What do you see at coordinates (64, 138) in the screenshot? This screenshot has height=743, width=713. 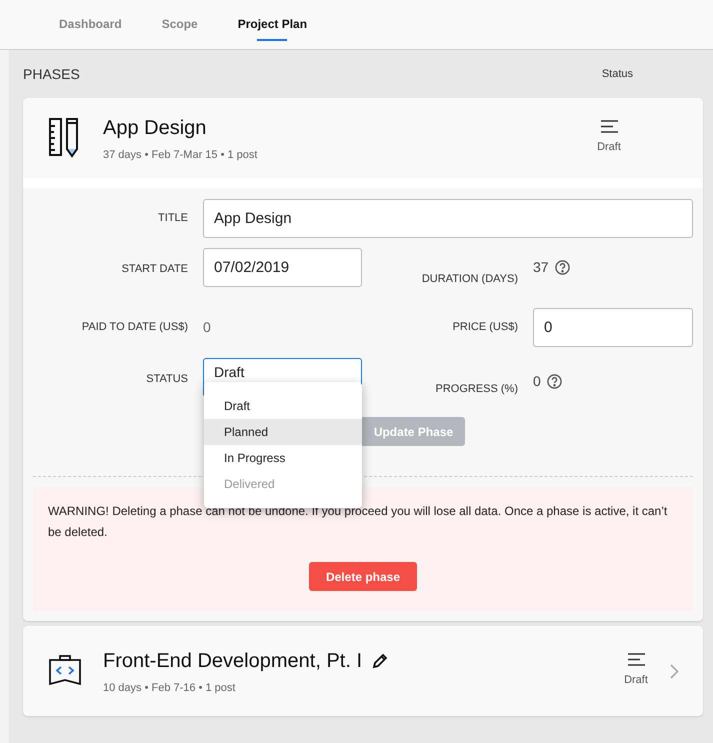 I see `ruler-pencil-icon` at bounding box center [64, 138].